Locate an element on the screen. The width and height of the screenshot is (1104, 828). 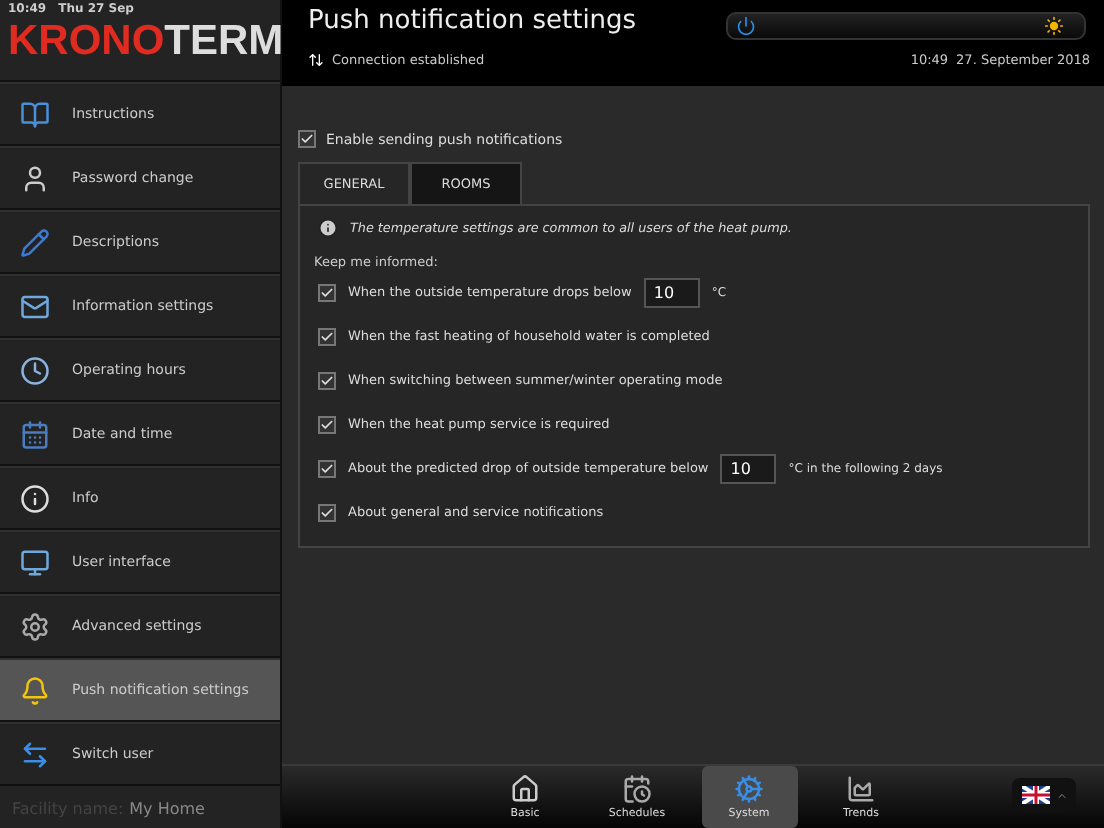
arrows-icon is located at coordinates (34, 754).